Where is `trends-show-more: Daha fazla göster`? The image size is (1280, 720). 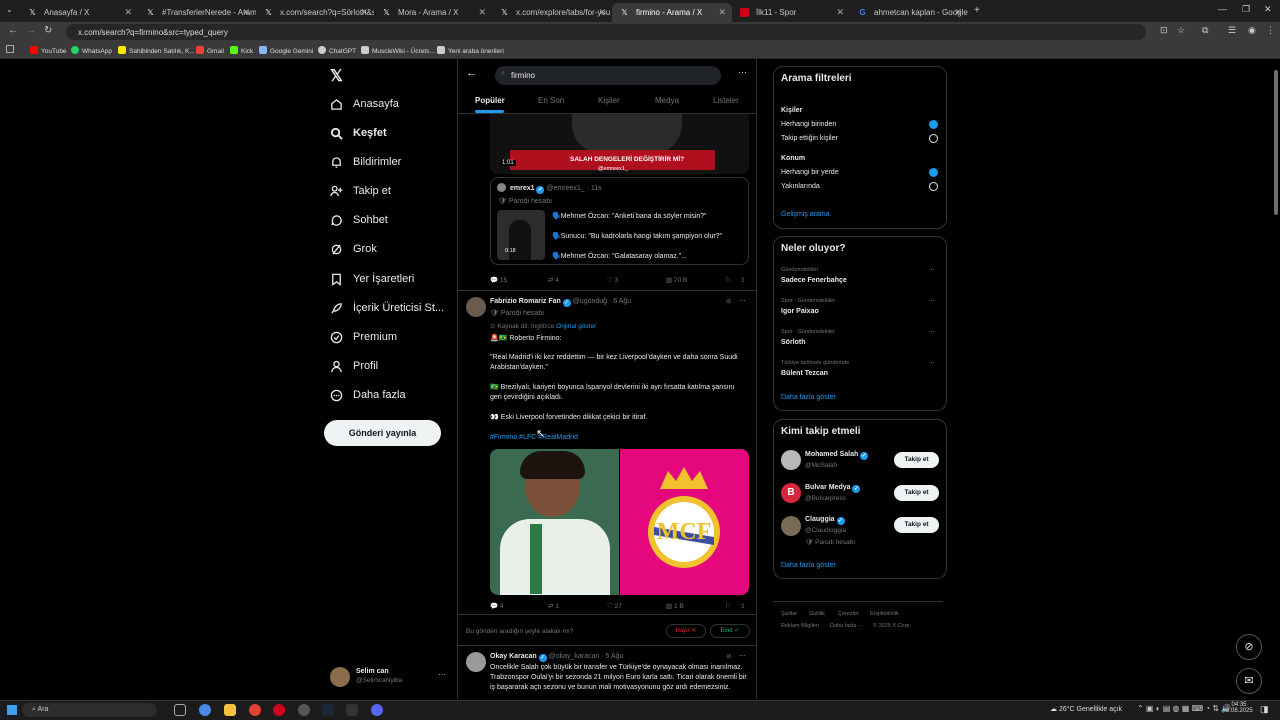 trends-show-more: Daha fazla göster is located at coordinates (808, 397).